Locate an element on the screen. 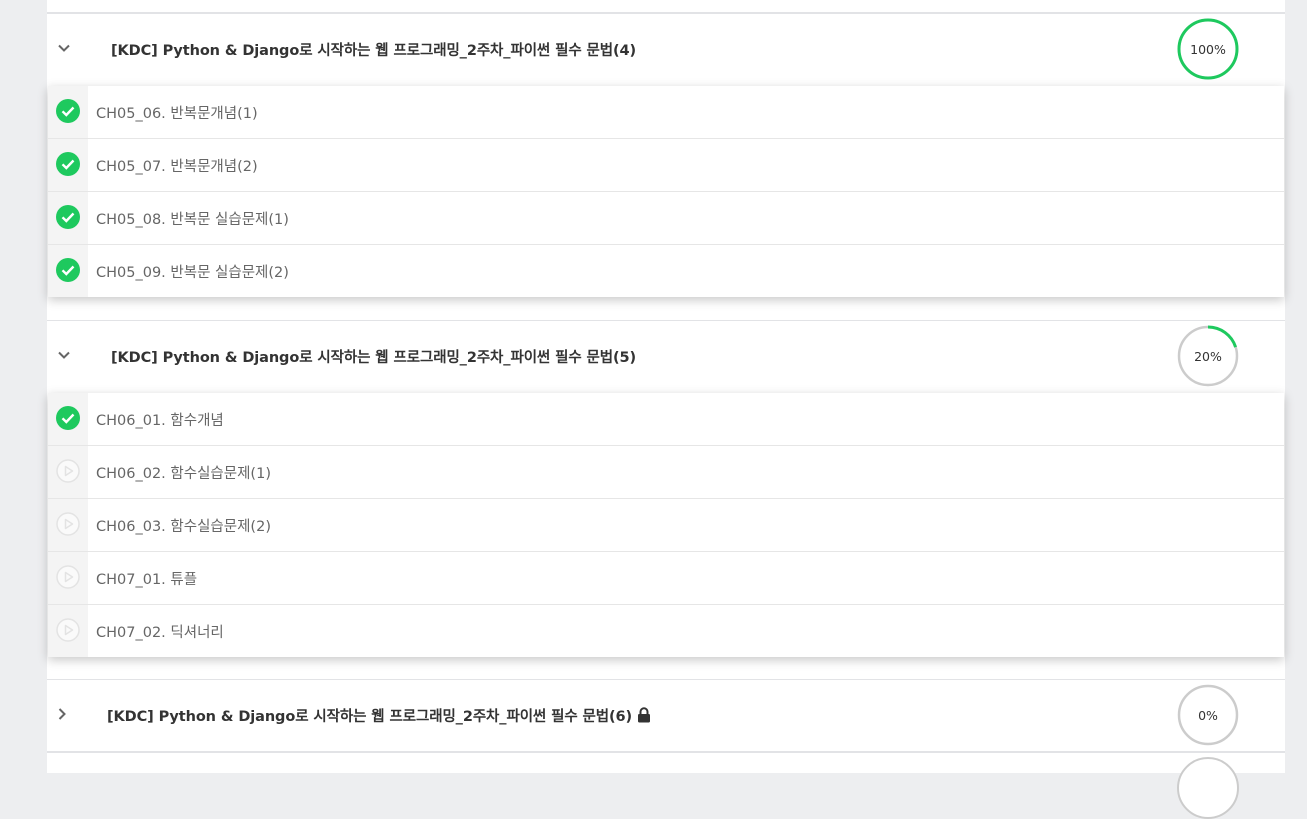 The height and width of the screenshot is (819, 1307). progress-ring: 0% is located at coordinates (1208, 715).